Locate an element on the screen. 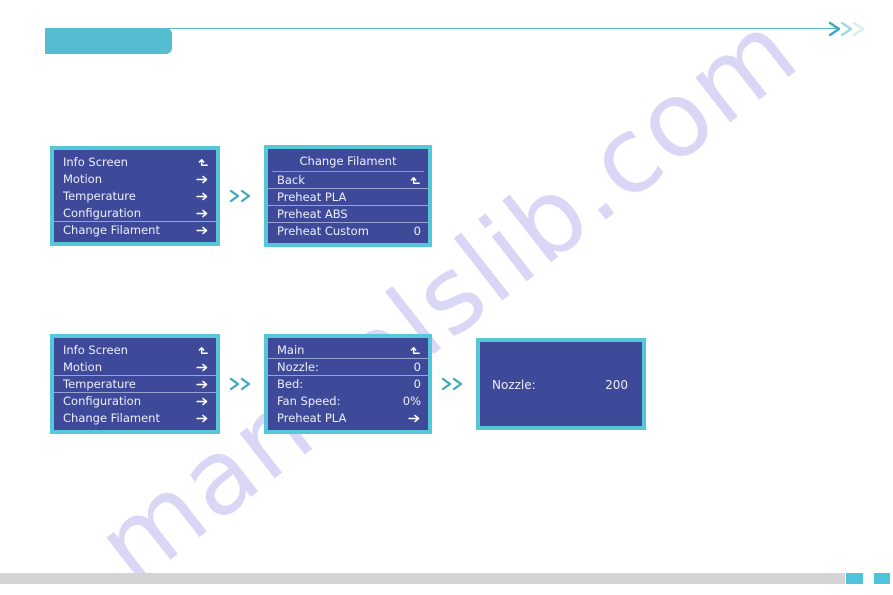 The height and width of the screenshot is (595, 893). readout-value: 200 is located at coordinates (616, 384).